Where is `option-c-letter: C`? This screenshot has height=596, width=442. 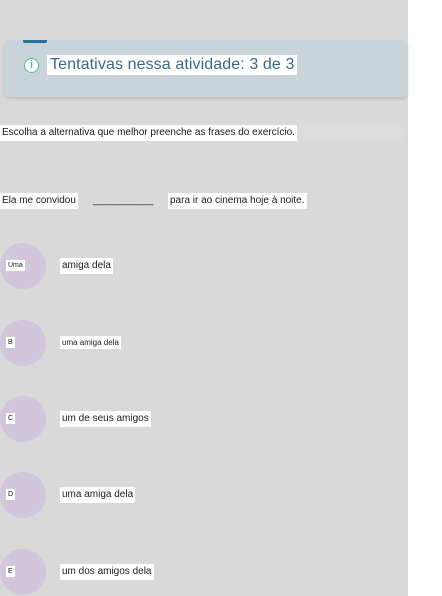
option-c-letter: C is located at coordinates (11, 418).